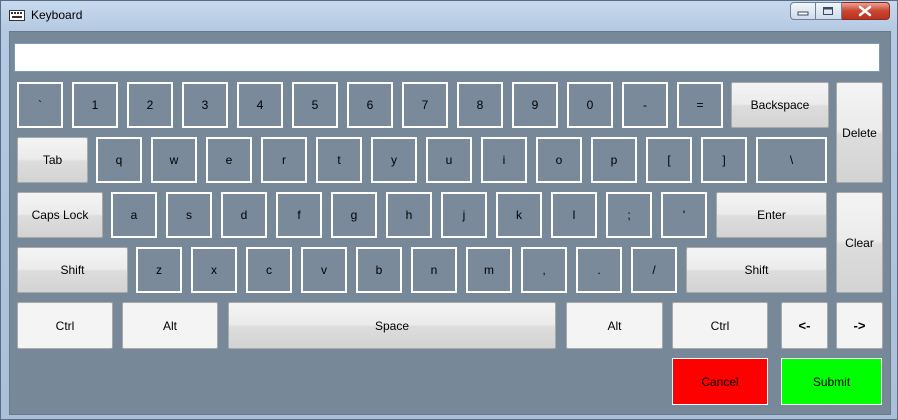  What do you see at coordinates (700, 105) in the screenshot?
I see `key-equals: =` at bounding box center [700, 105].